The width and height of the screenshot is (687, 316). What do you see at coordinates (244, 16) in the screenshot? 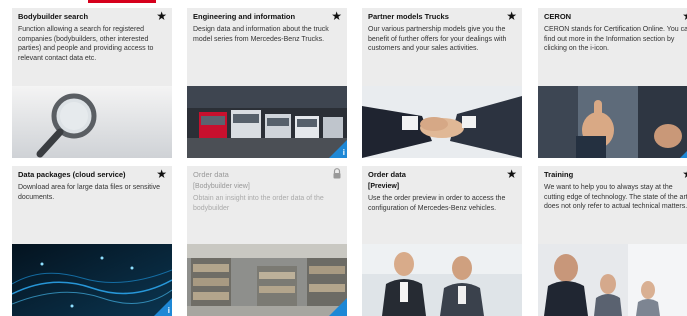
I see `tile-title: Engineering and information` at bounding box center [244, 16].